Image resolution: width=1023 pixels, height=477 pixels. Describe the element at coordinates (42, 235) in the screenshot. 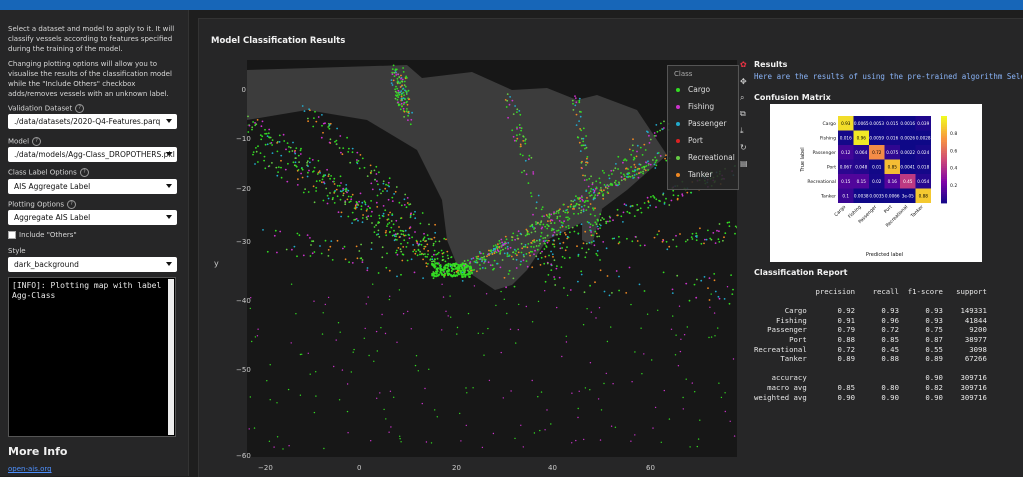

I see `include-others-checkbox: Include "Others"` at that location.